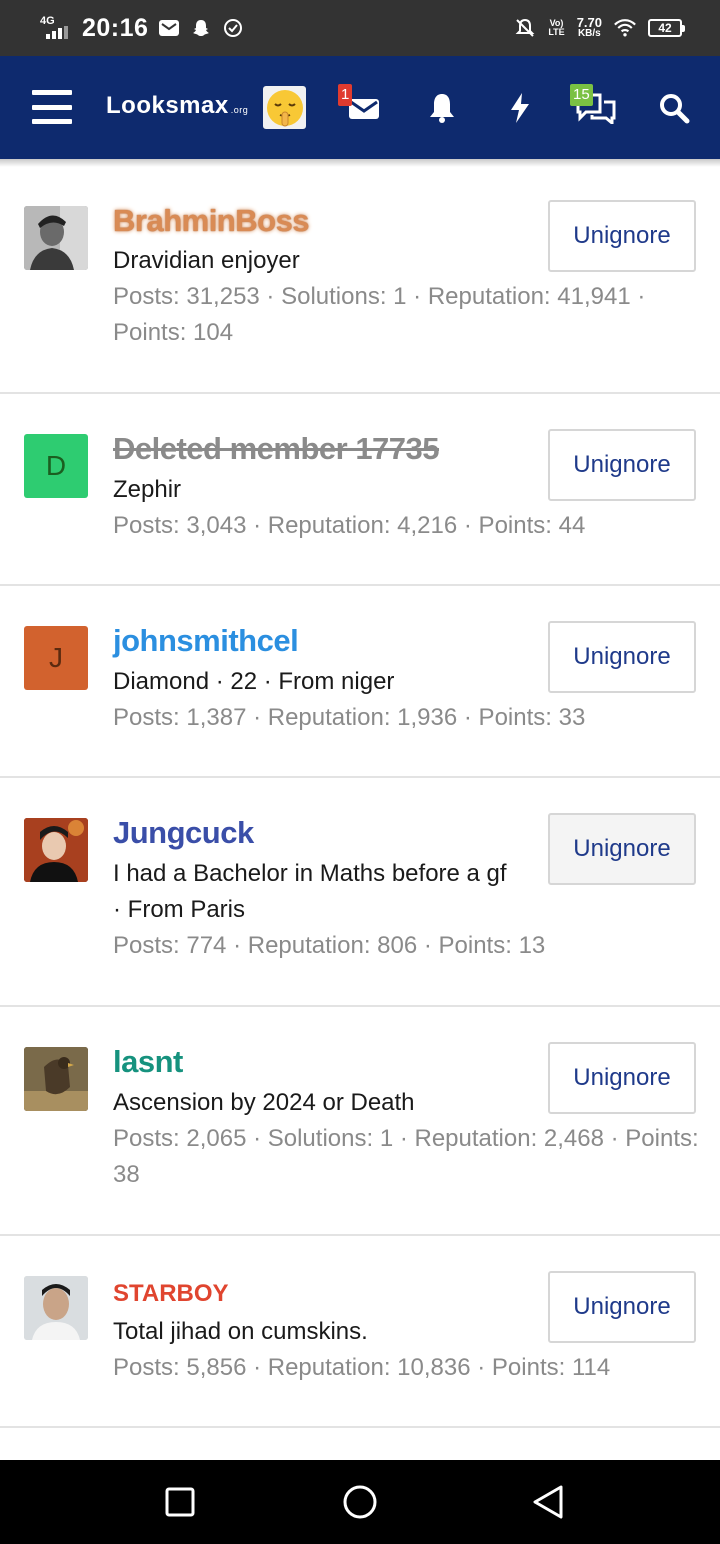 This screenshot has height=1544, width=720. I want to click on member-title: Ascension by 2024 or Death, so click(264, 1102).